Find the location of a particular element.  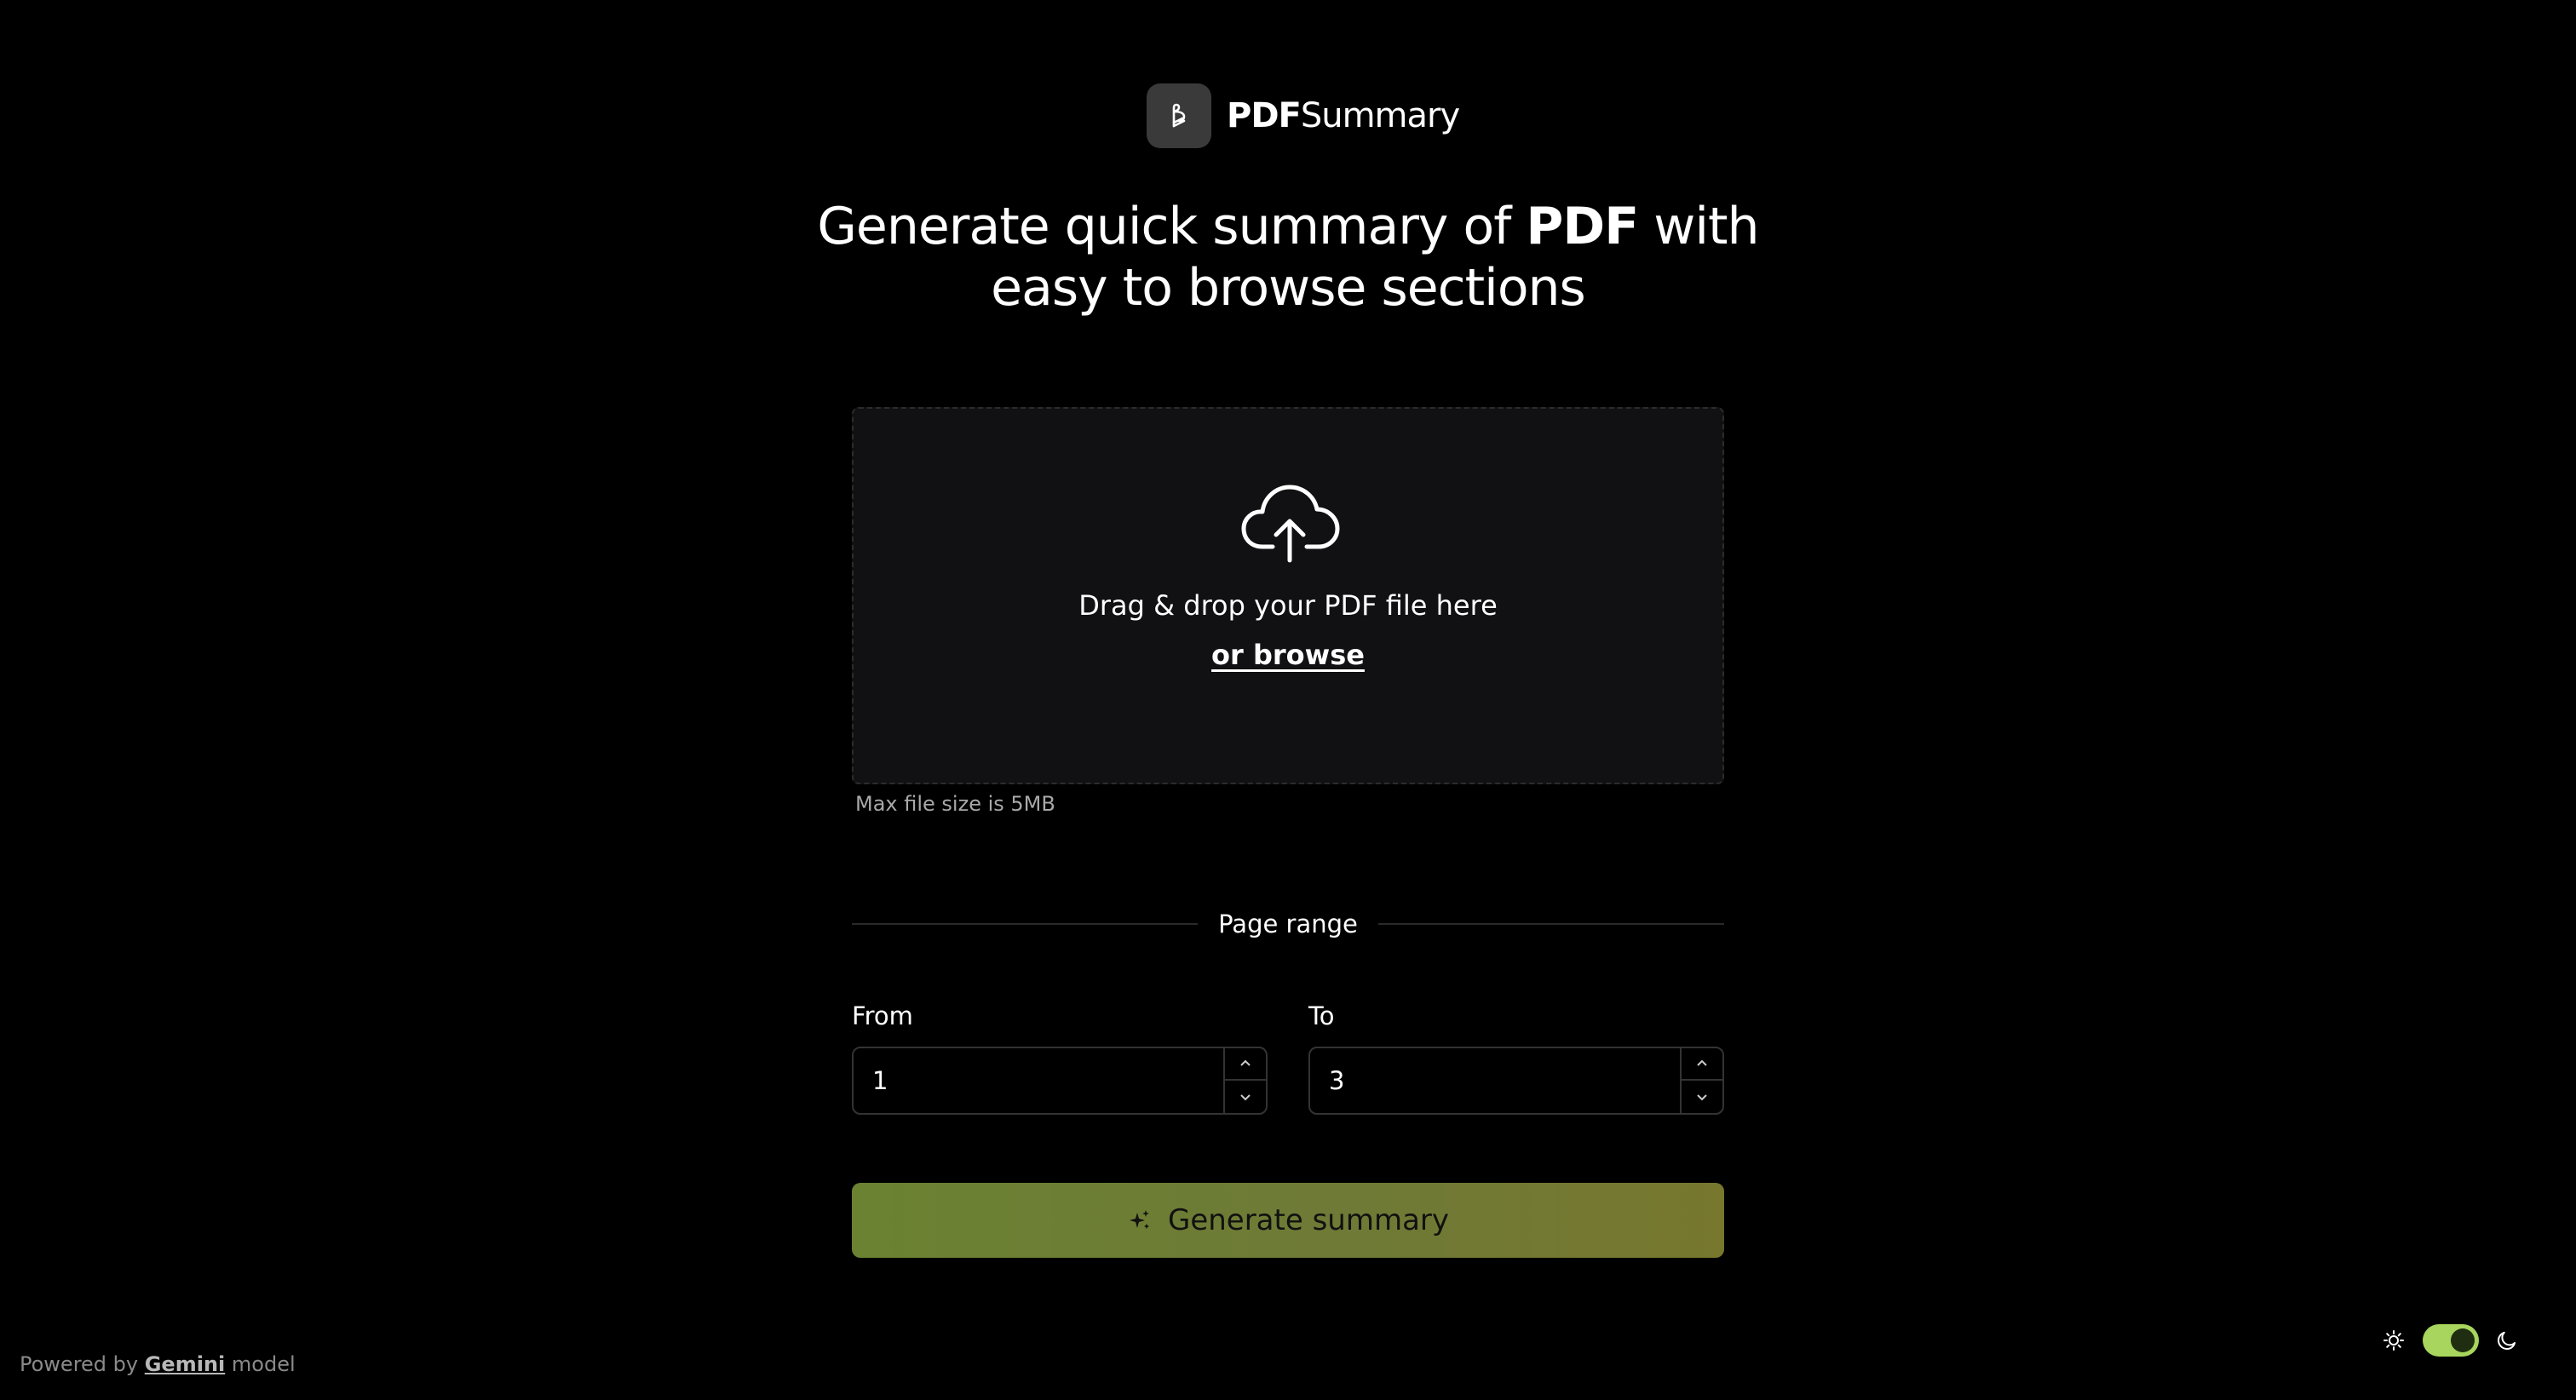

sun-icon is located at coordinates (2394, 1340).